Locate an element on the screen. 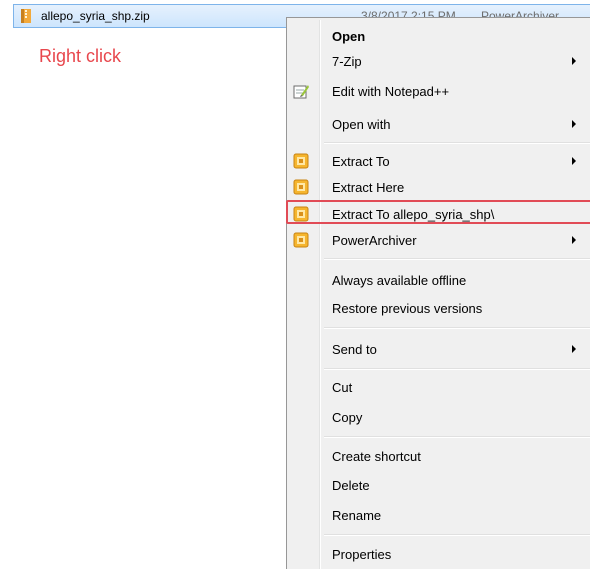  menu-item-edit-notepad: Edit with Notepad++ is located at coordinates (439, 91).